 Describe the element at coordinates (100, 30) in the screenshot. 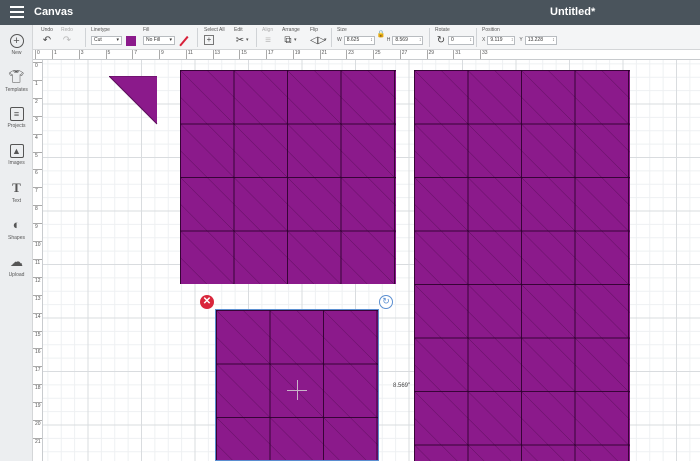

I see `linetype-label: Linetype` at that location.